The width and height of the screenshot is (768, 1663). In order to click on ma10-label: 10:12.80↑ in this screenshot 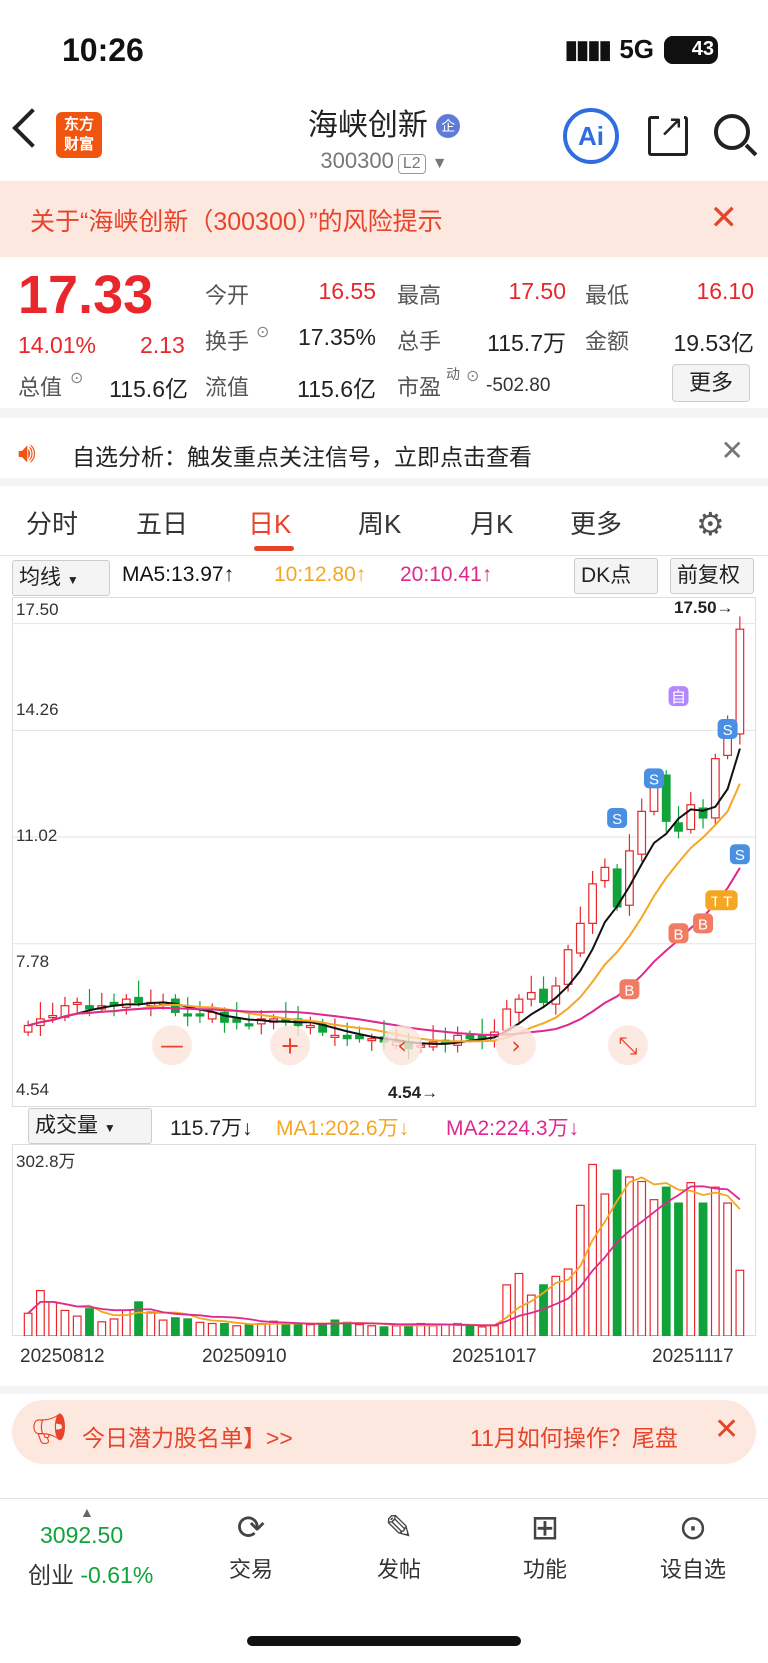, I will do `click(320, 574)`.